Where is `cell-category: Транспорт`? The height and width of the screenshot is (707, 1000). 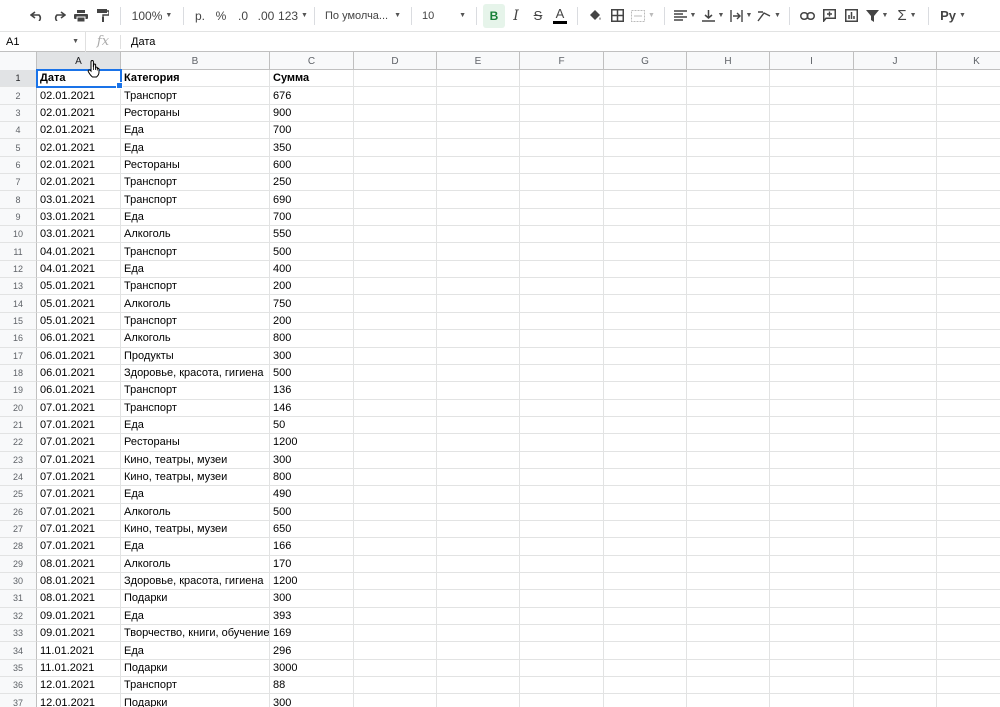 cell-category: Транспорт is located at coordinates (195, 252).